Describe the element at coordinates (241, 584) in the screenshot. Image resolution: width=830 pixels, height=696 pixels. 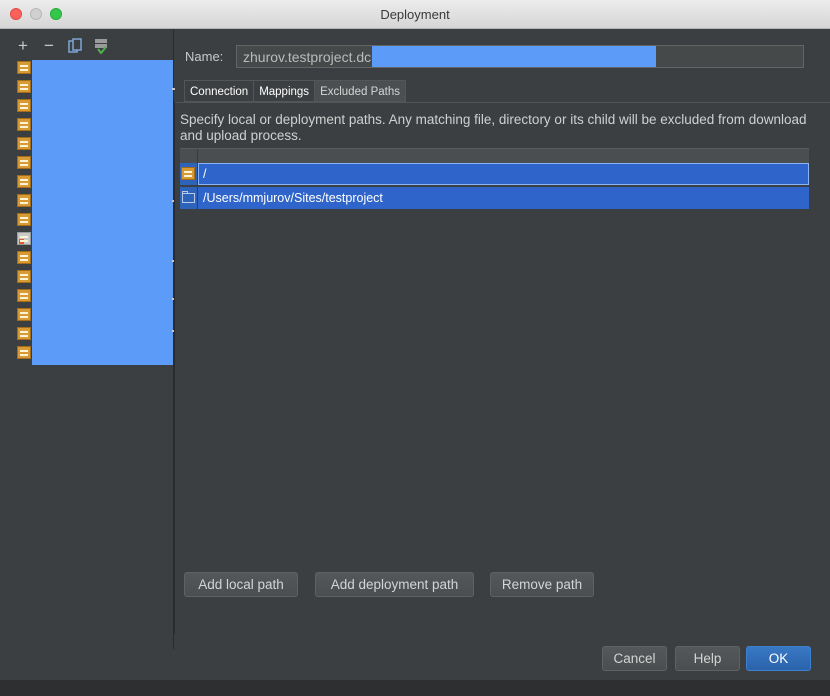
I see `add-local-path-button: Add local path` at that location.